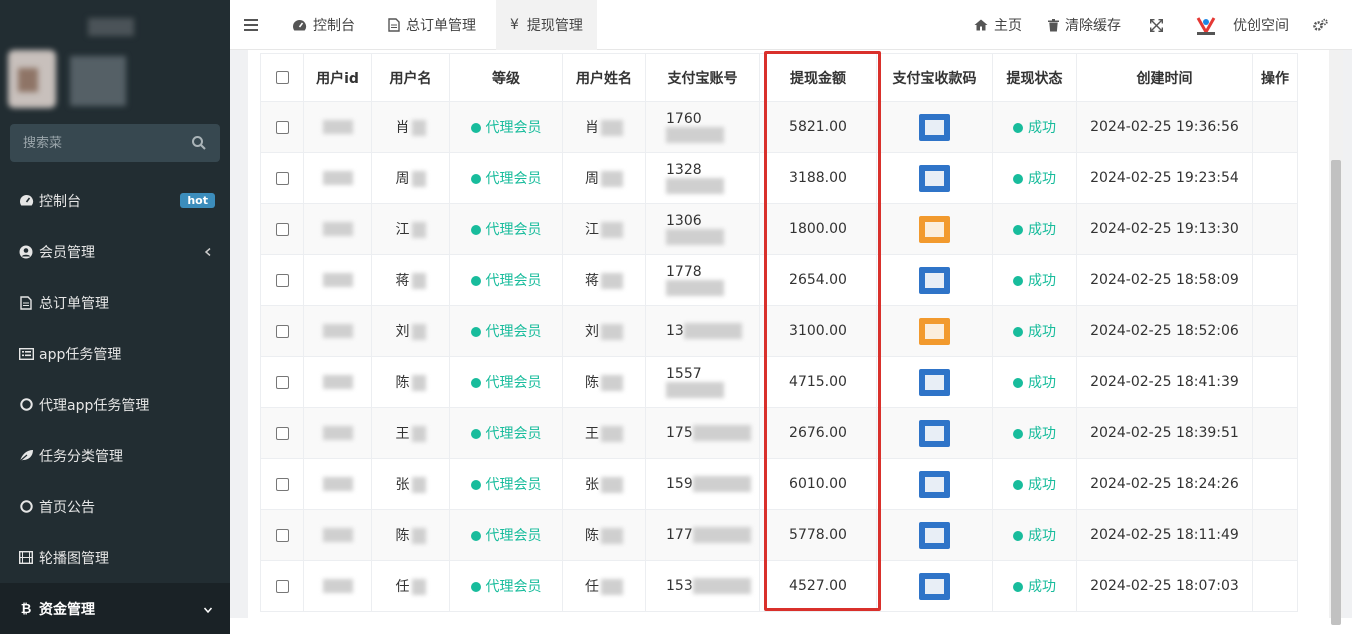  What do you see at coordinates (612, 485) in the screenshot?
I see `masked-realname` at bounding box center [612, 485].